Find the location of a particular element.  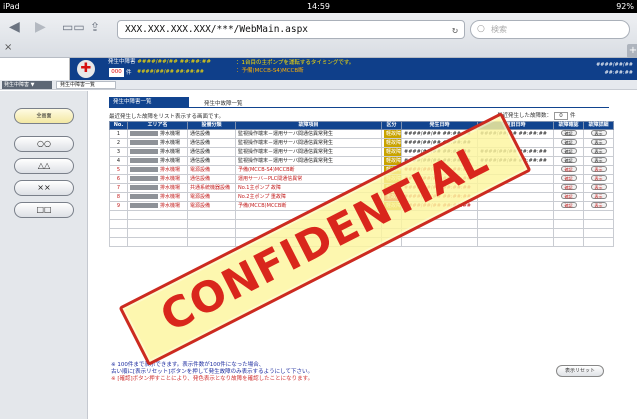

note-line: ※ [確認]ボタン押すことにより、発色表示となり故障を確認したことになります。 is located at coordinates (212, 379).